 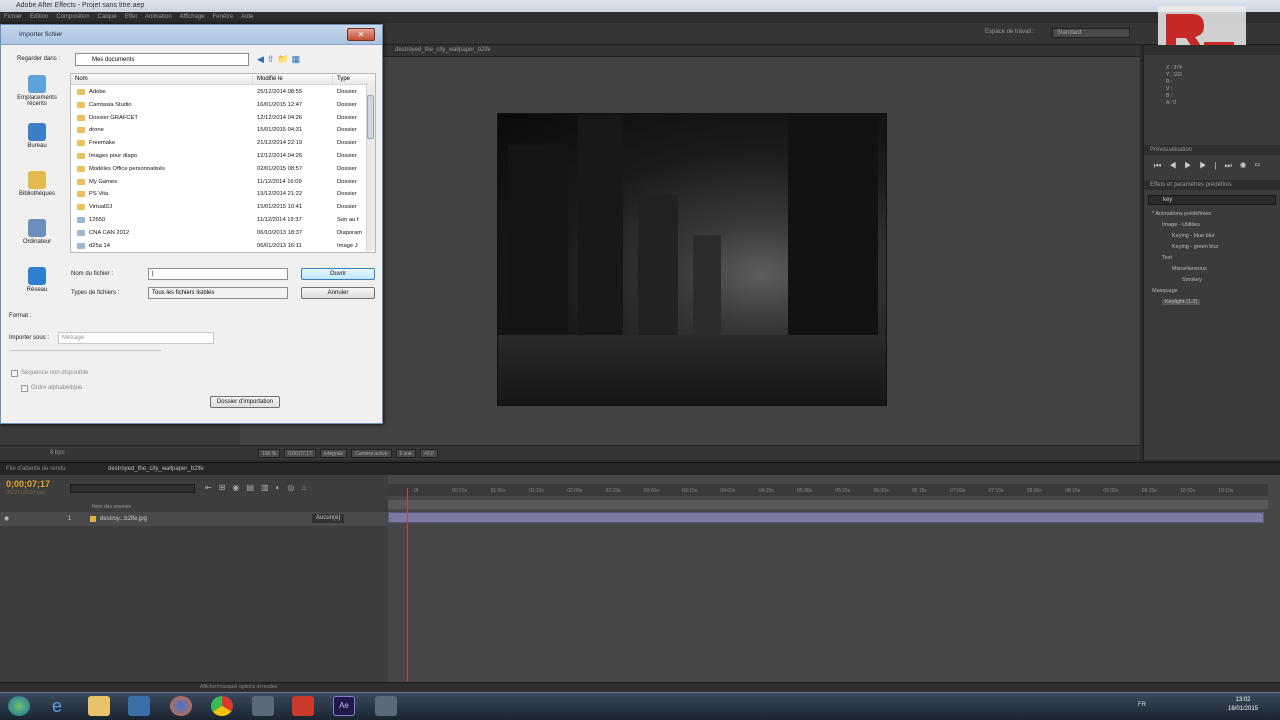 What do you see at coordinates (19, 706) in the screenshot?
I see `start-button-icon` at bounding box center [19, 706].